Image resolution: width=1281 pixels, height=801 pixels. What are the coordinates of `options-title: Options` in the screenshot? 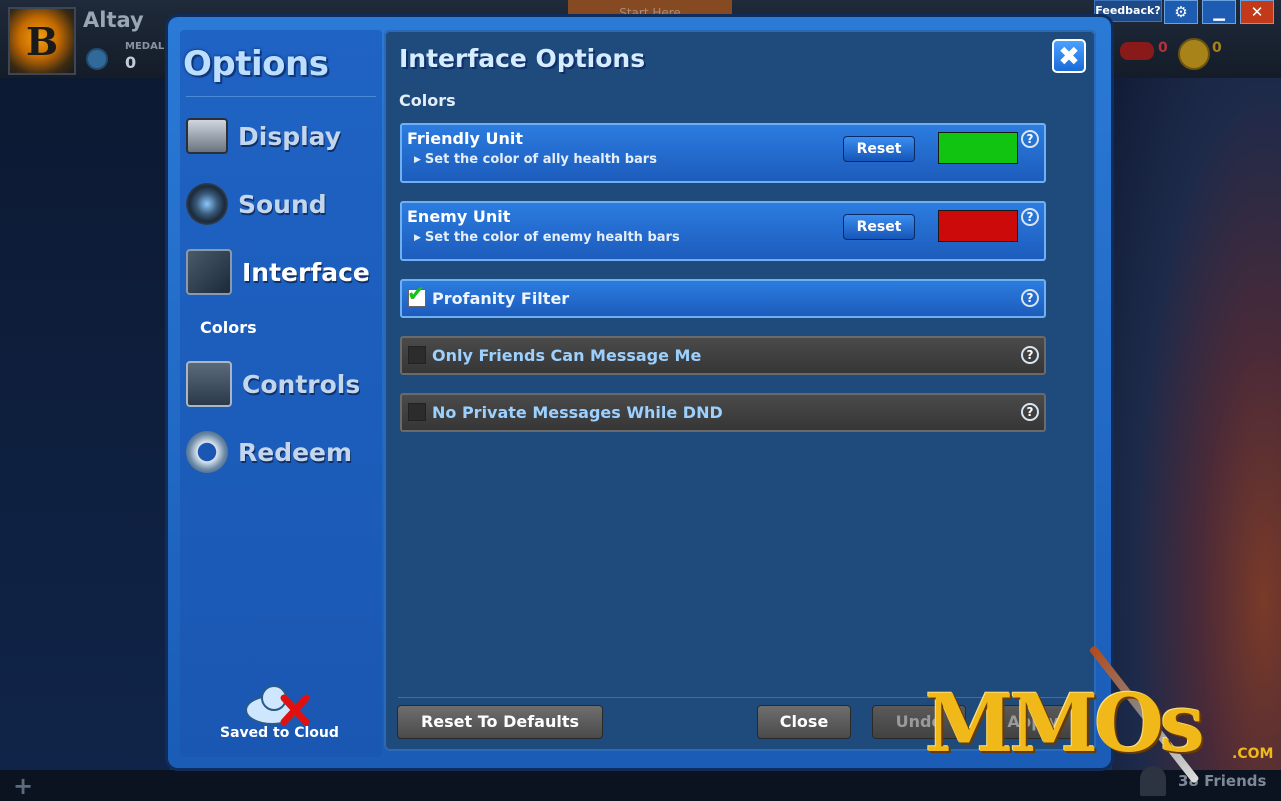 It's located at (256, 64).